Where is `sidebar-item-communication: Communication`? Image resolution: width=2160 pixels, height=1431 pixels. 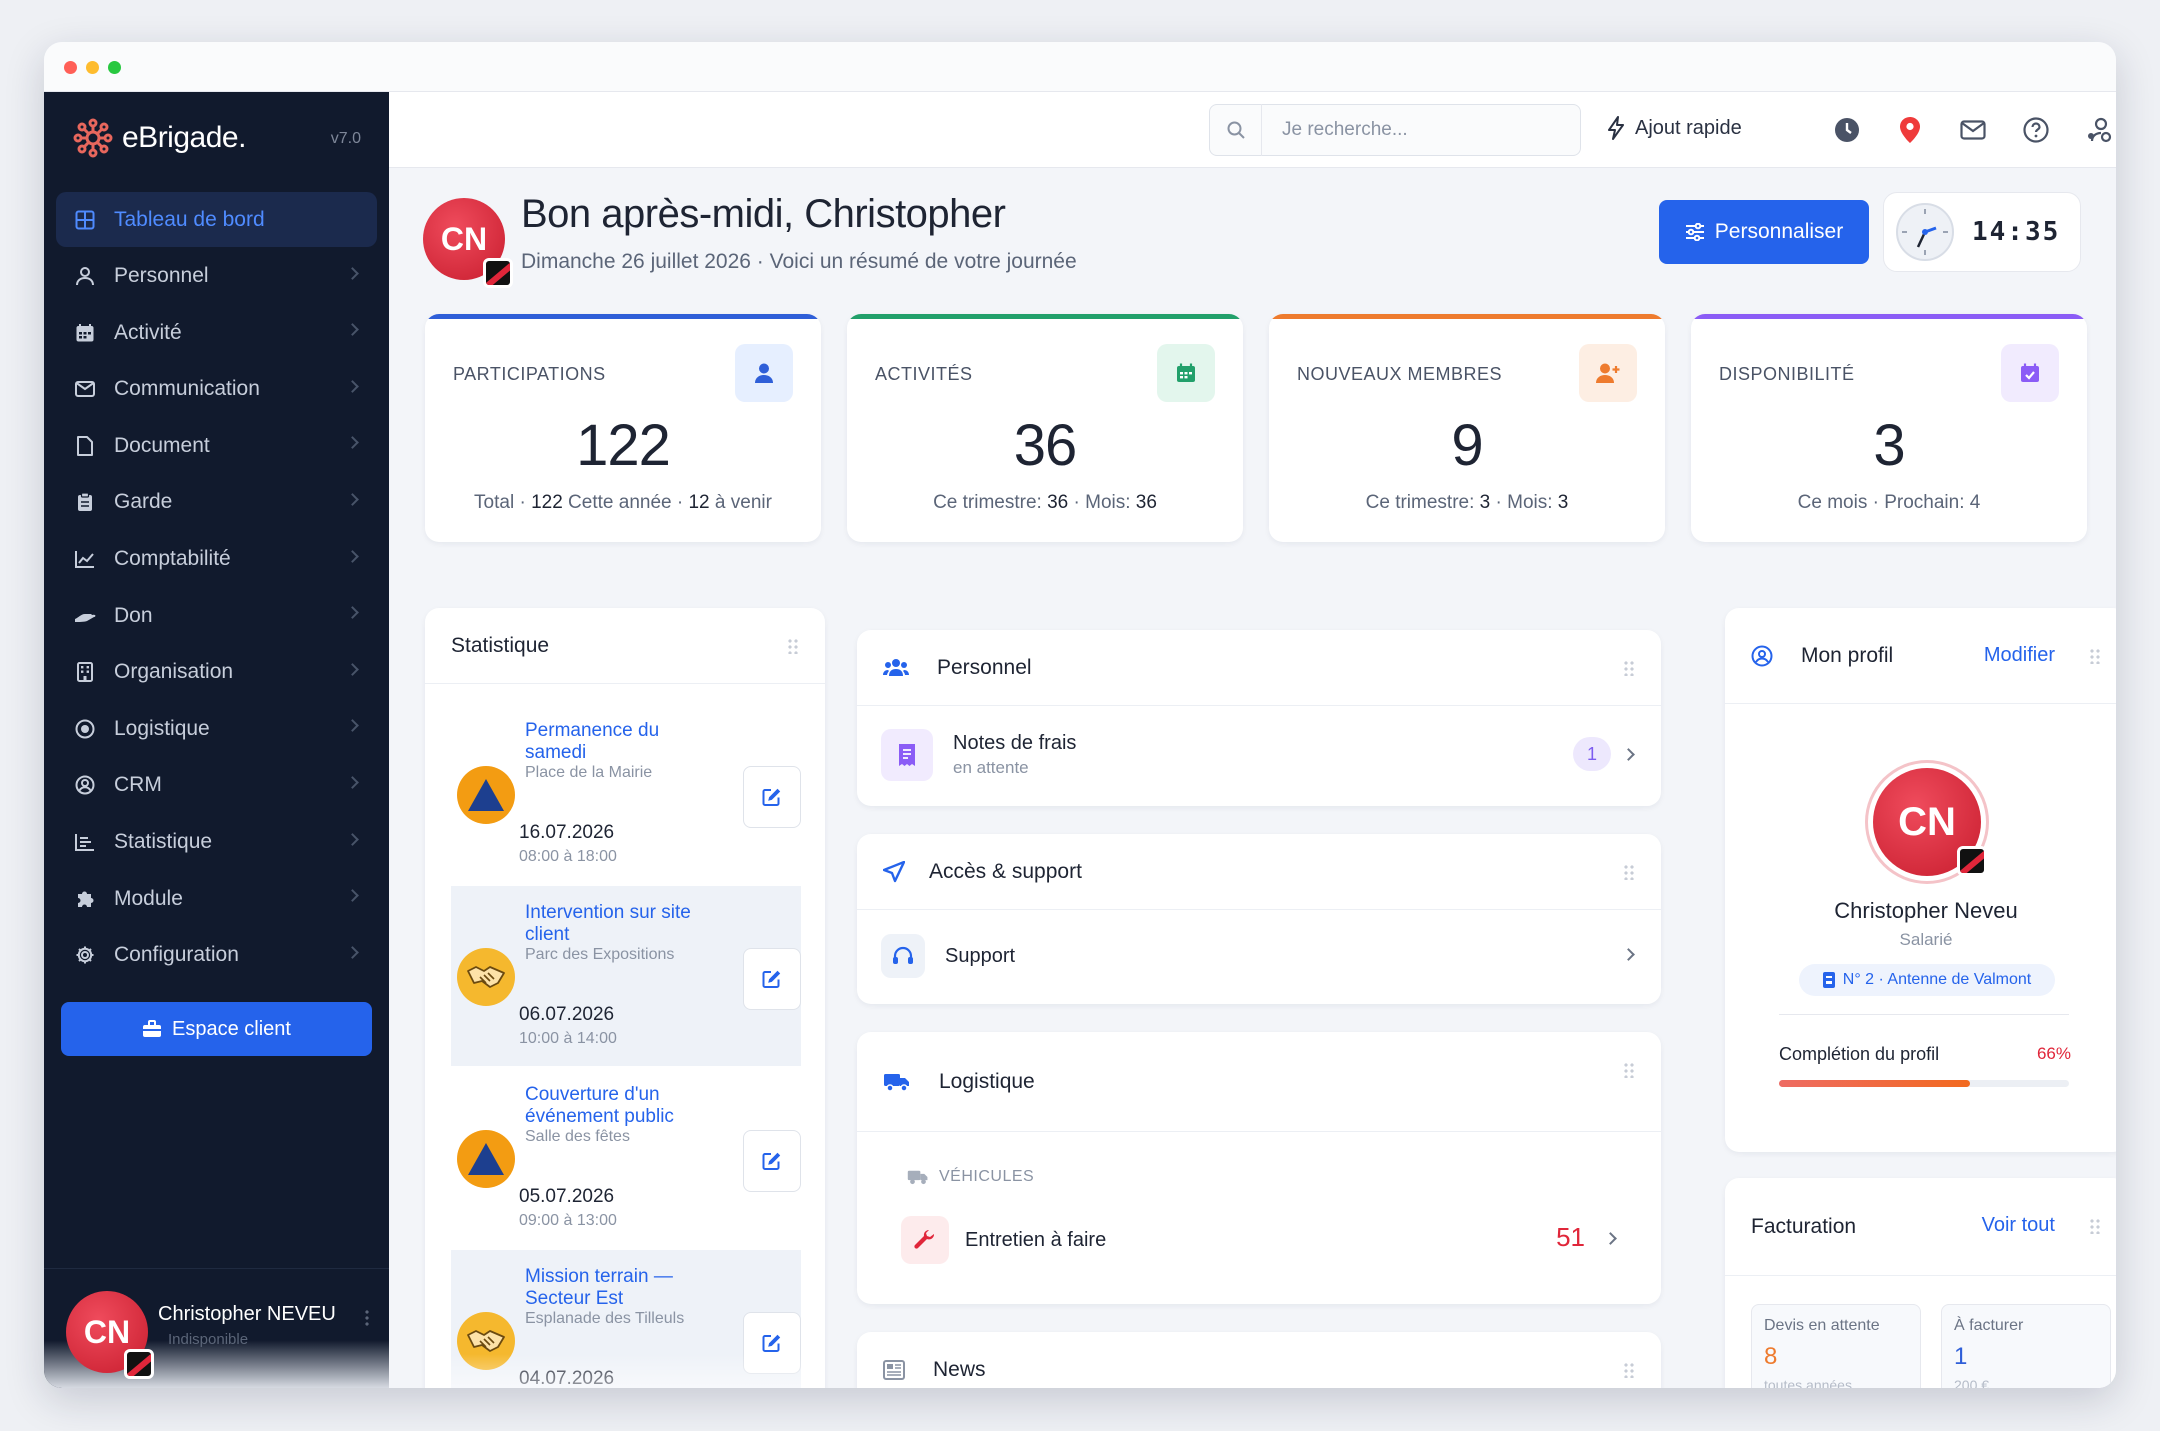
sidebar-item-communication: Communication is located at coordinates (216, 389).